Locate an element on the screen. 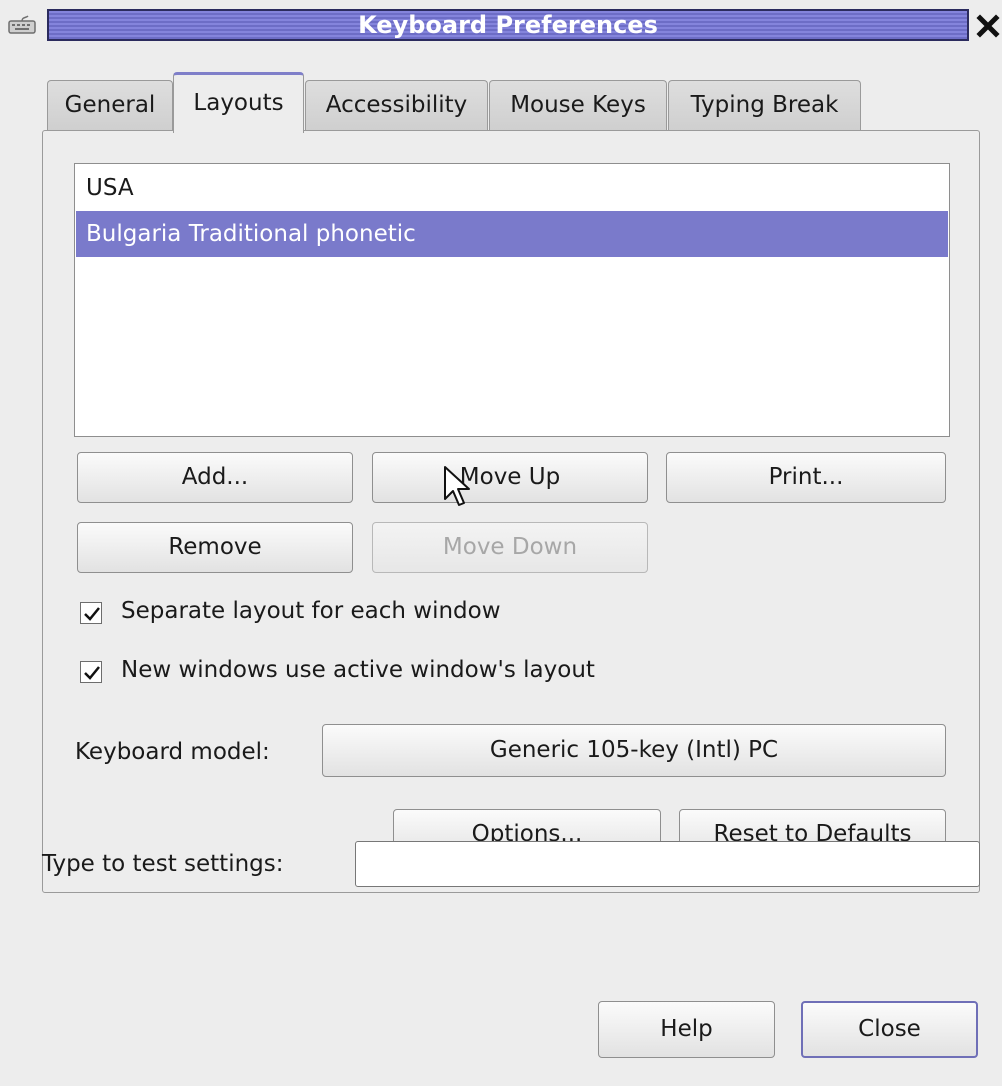 This screenshot has width=1002, height=1086. move-down-button: Move Down is located at coordinates (510, 547).